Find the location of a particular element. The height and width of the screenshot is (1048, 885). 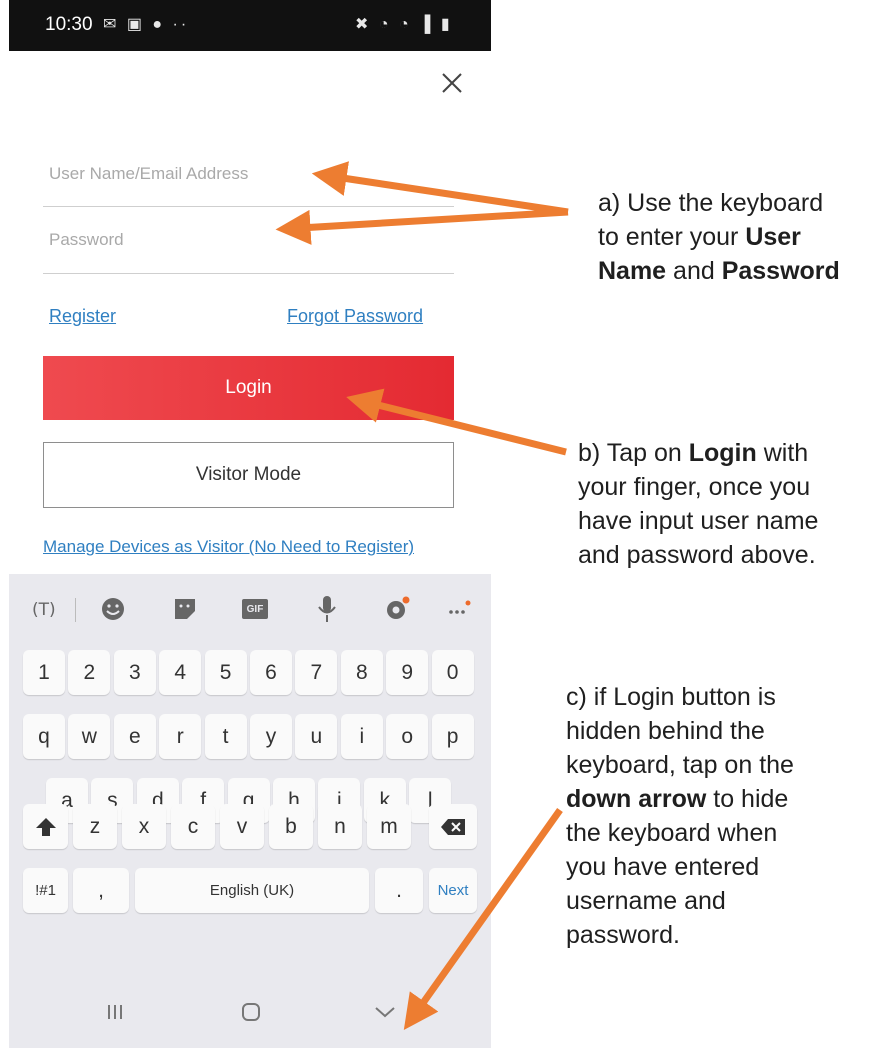

key-3: 3 is located at coordinates (134, 672).